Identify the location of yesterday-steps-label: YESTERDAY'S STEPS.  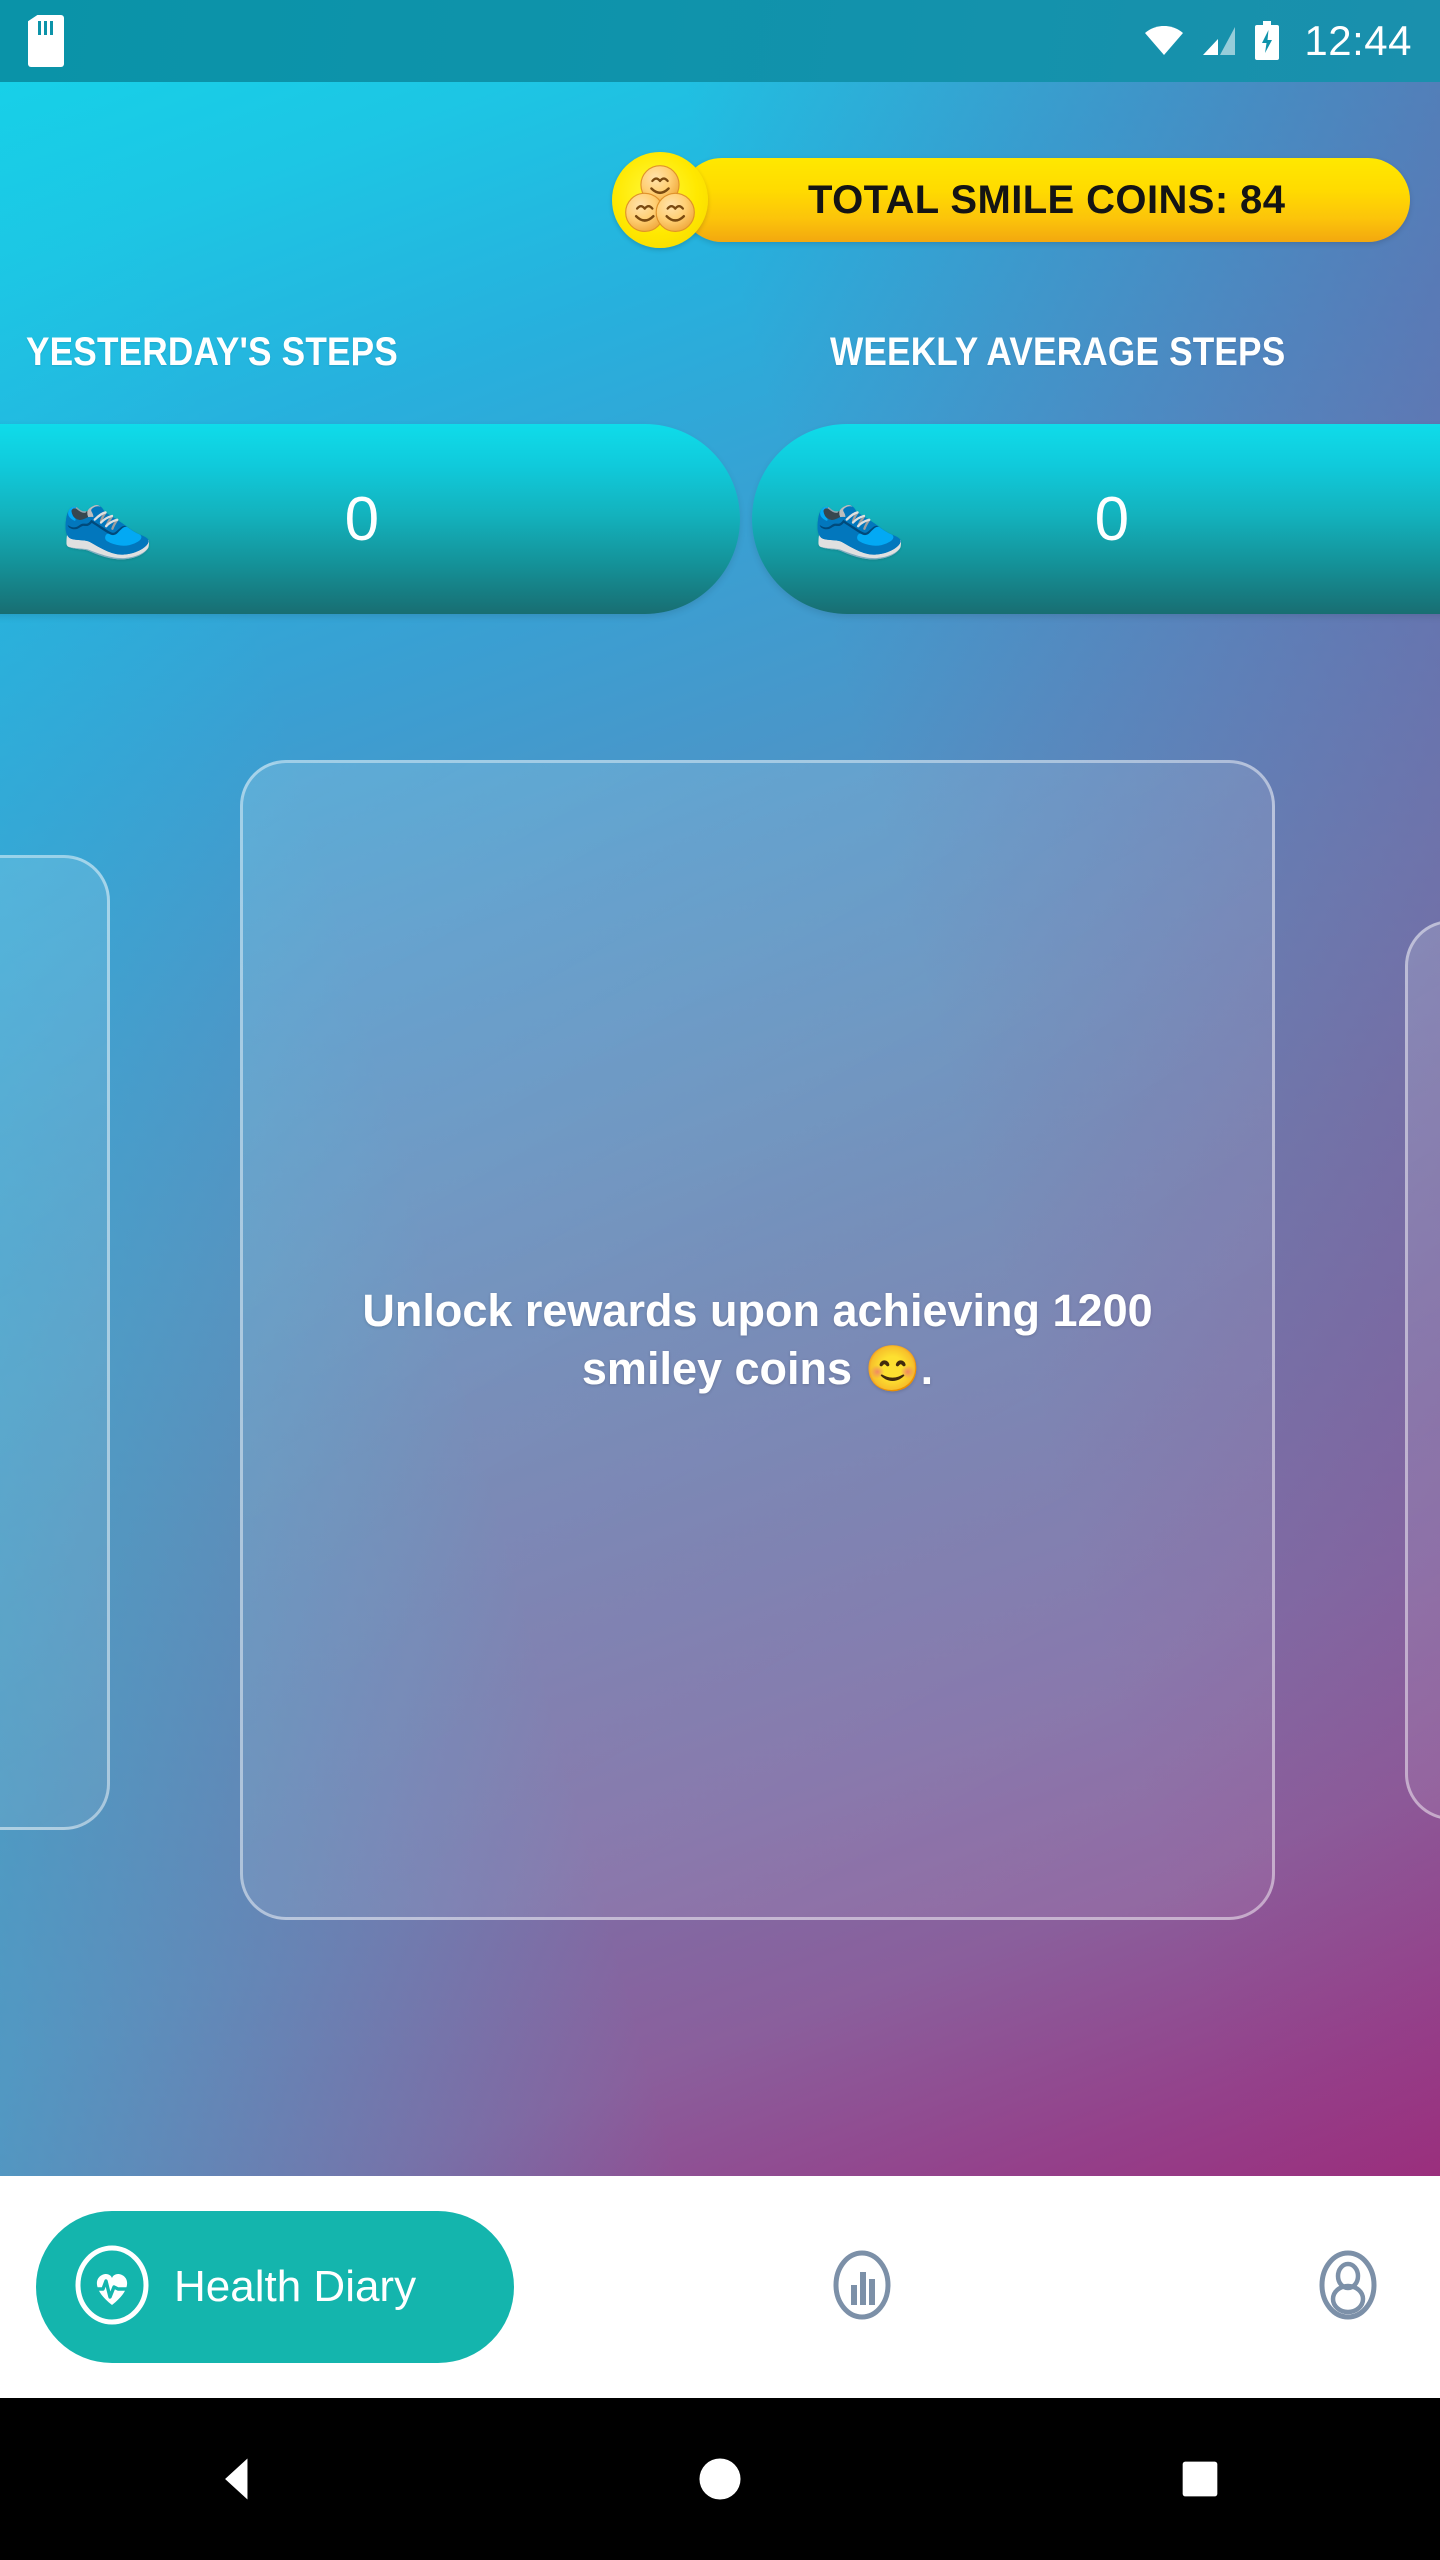
(212, 352).